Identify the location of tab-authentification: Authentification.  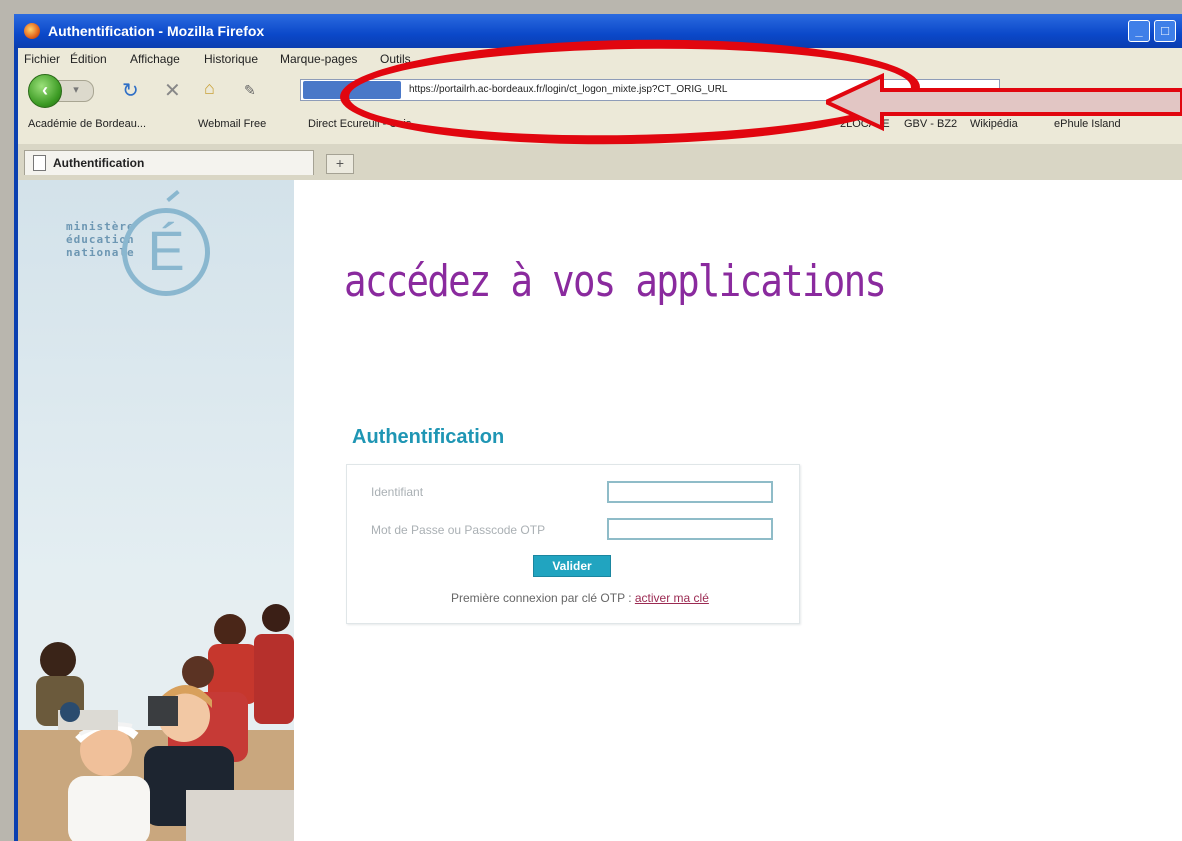
(169, 162).